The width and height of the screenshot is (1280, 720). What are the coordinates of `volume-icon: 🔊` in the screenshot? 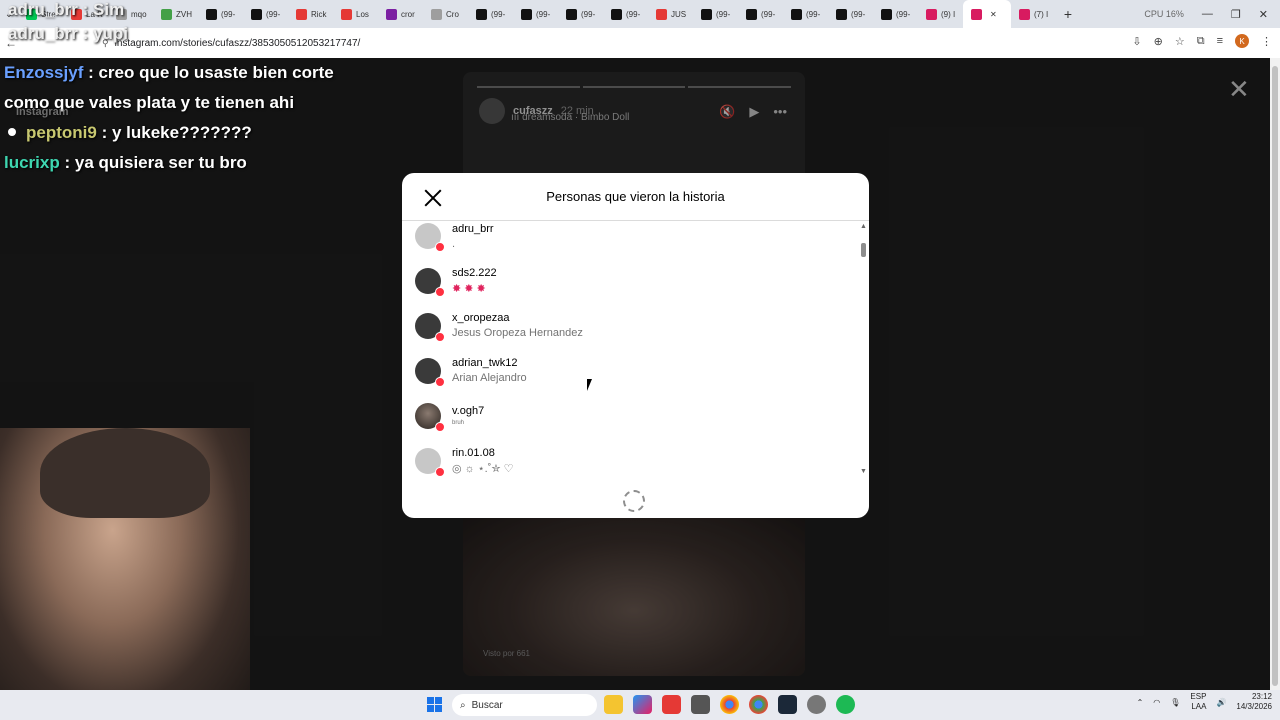 It's located at (1221, 702).